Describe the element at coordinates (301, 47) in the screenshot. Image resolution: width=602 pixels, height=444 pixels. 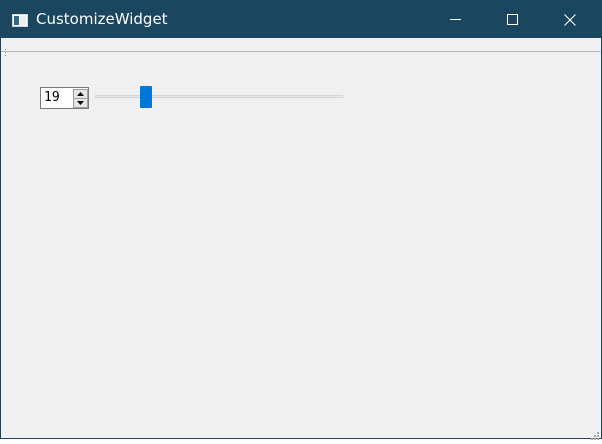
I see `toolbar` at that location.